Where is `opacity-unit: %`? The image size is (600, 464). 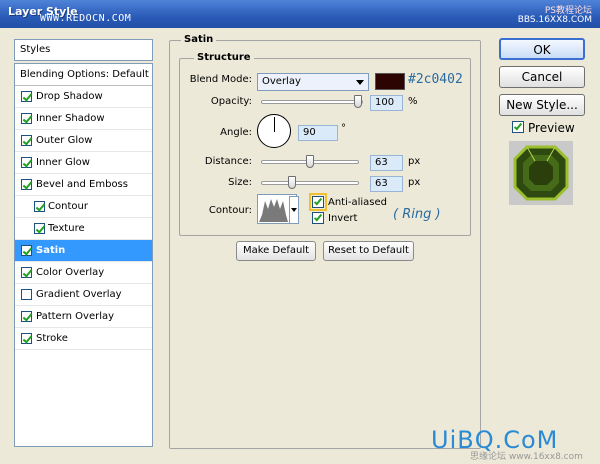
opacity-unit: % is located at coordinates (413, 101).